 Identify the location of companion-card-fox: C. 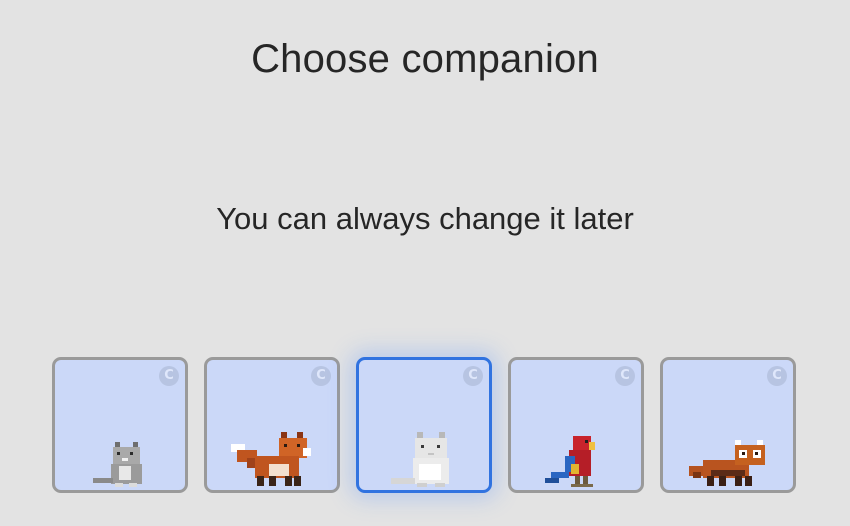
(272, 425).